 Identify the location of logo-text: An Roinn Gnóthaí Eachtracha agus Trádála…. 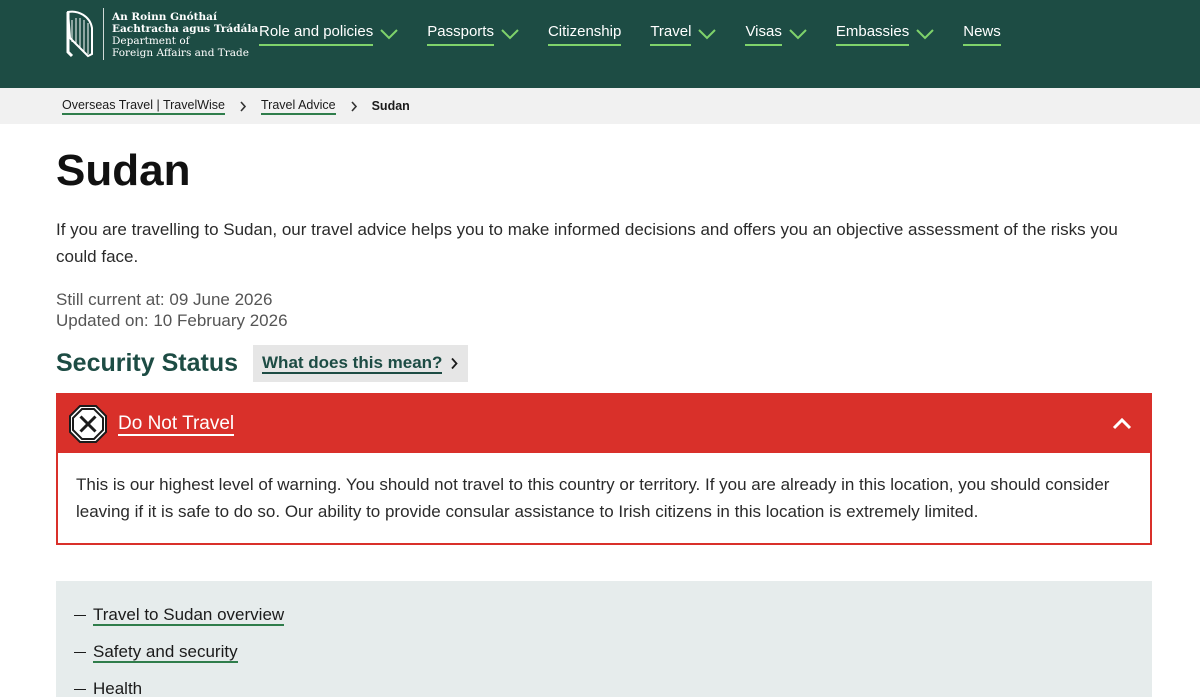
(185, 33).